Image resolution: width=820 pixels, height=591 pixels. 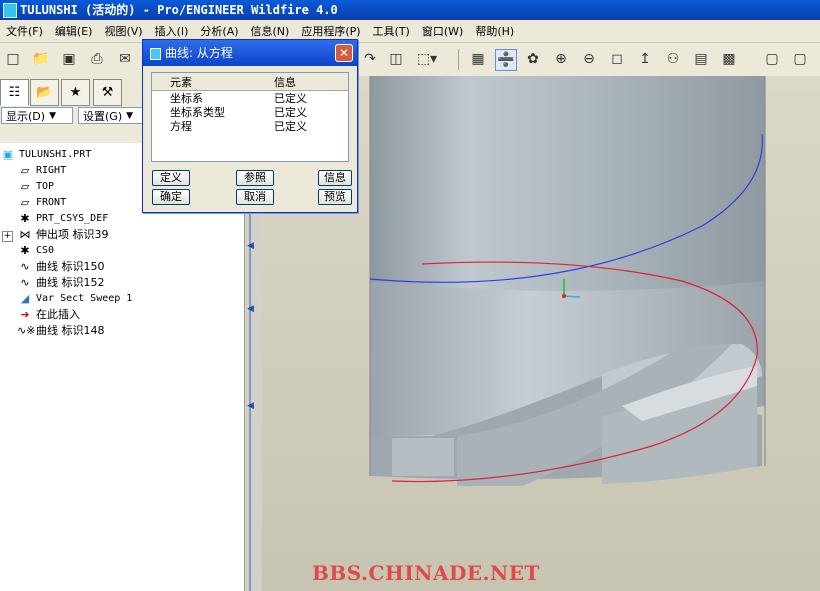 What do you see at coordinates (69, 59) in the screenshot?
I see `save-icon: ▣` at bounding box center [69, 59].